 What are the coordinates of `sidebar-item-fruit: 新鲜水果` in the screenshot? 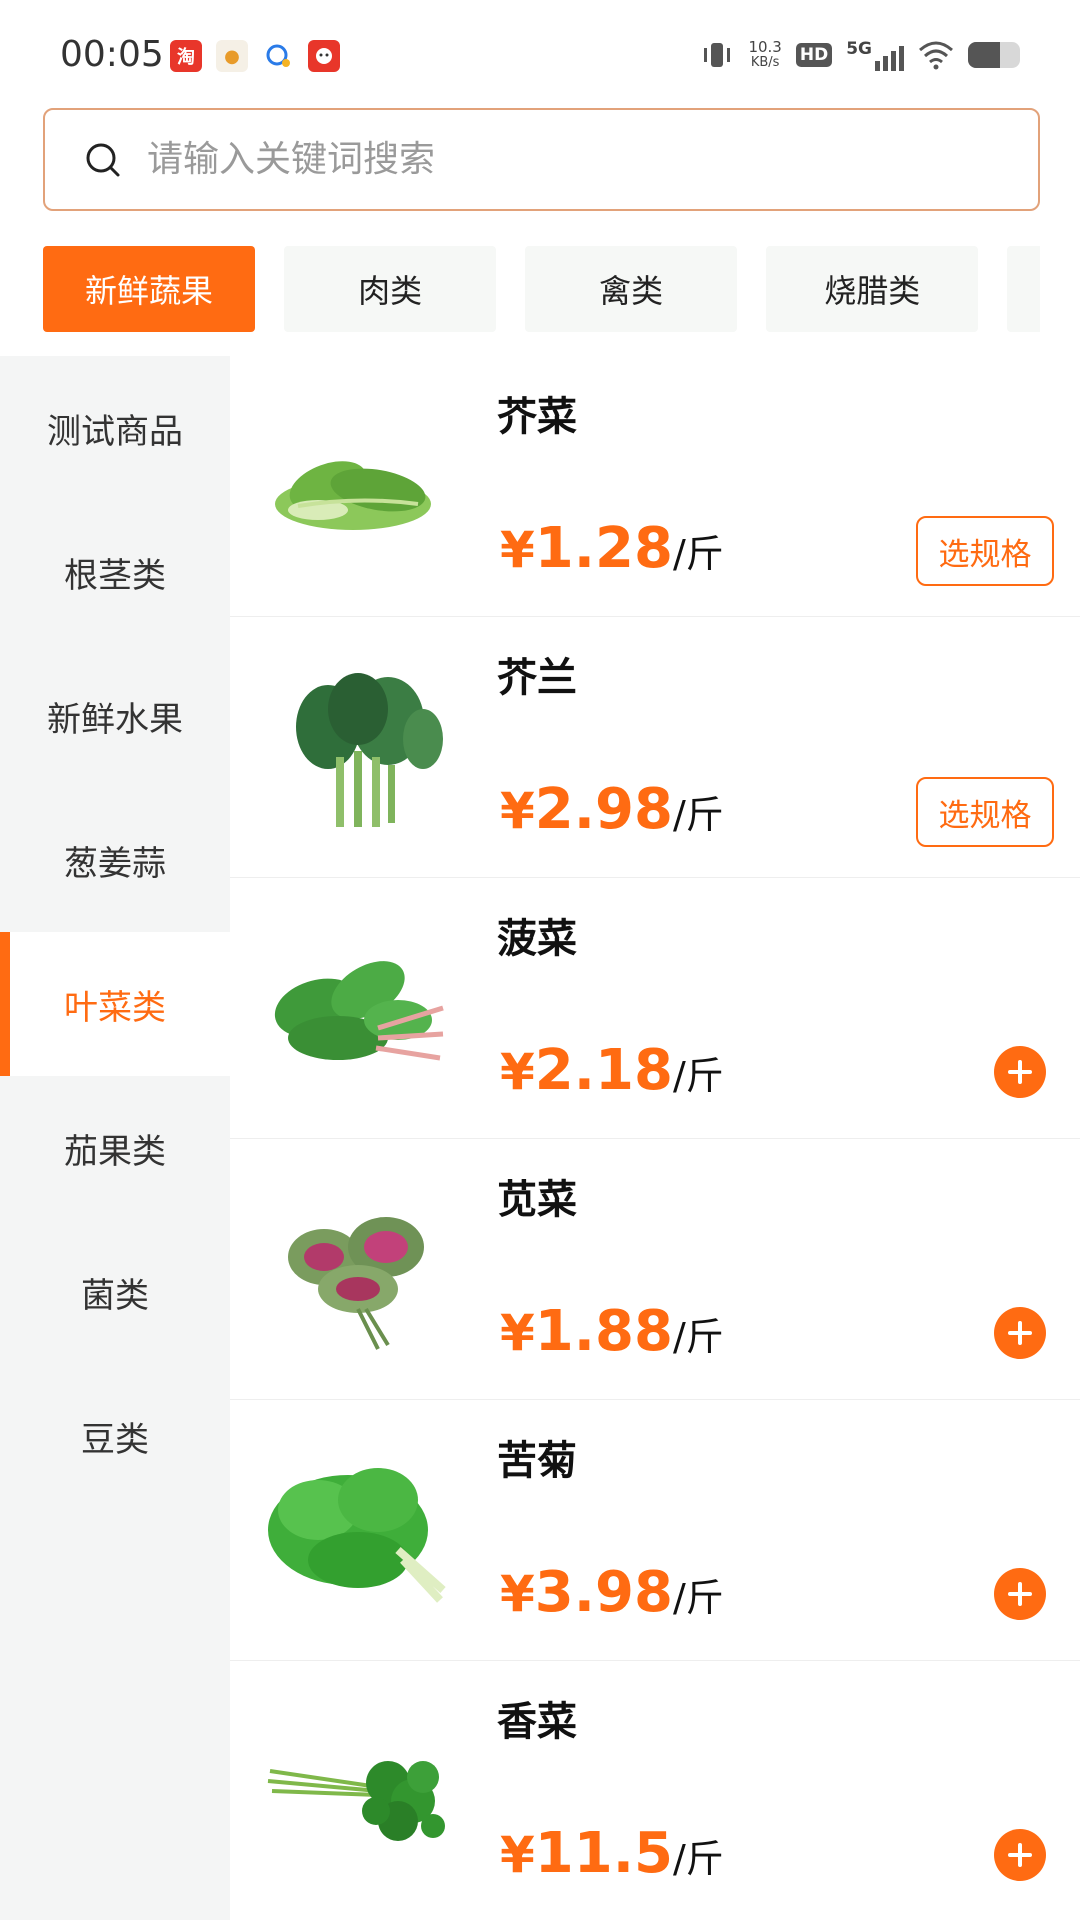 It's located at (115, 716).